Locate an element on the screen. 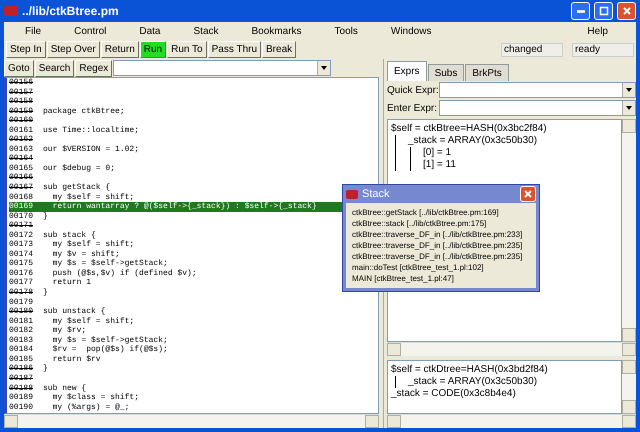 Image resolution: width=640 pixels, height=432 pixels. toolbar-button: Run To is located at coordinates (187, 49).